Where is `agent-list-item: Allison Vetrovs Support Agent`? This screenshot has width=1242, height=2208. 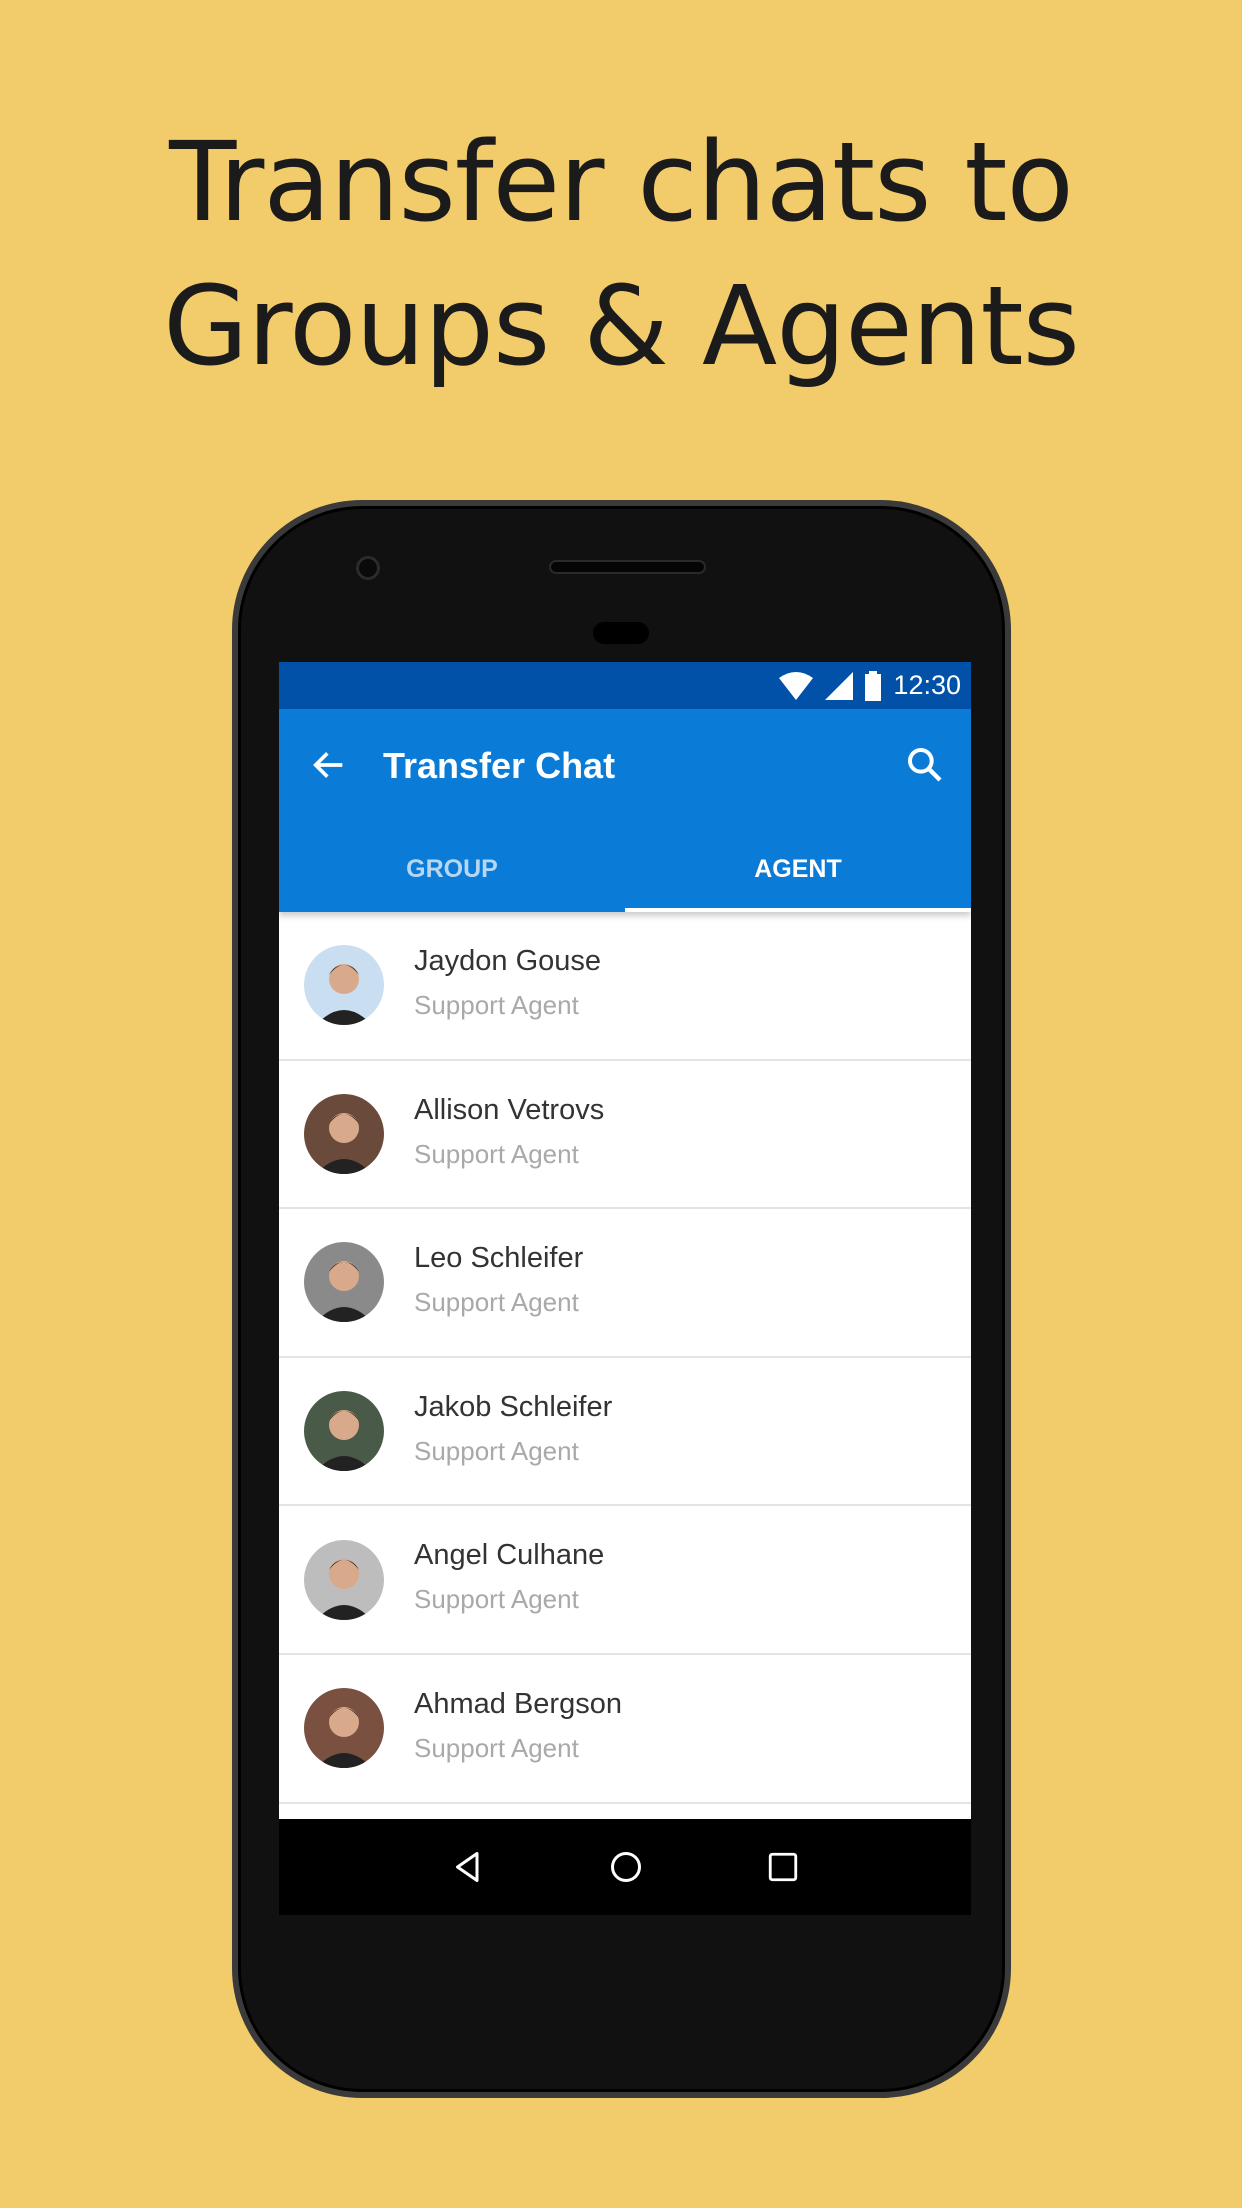 agent-list-item: Allison Vetrovs Support Agent is located at coordinates (625, 1135).